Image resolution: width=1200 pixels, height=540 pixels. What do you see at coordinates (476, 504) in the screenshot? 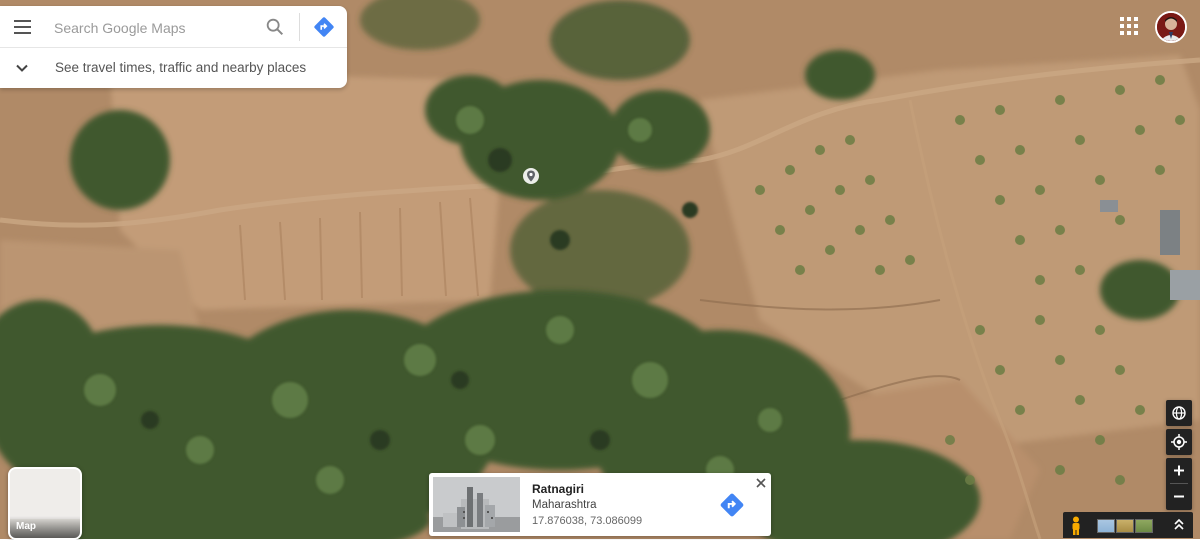
I see `place-thumbnail` at bounding box center [476, 504].